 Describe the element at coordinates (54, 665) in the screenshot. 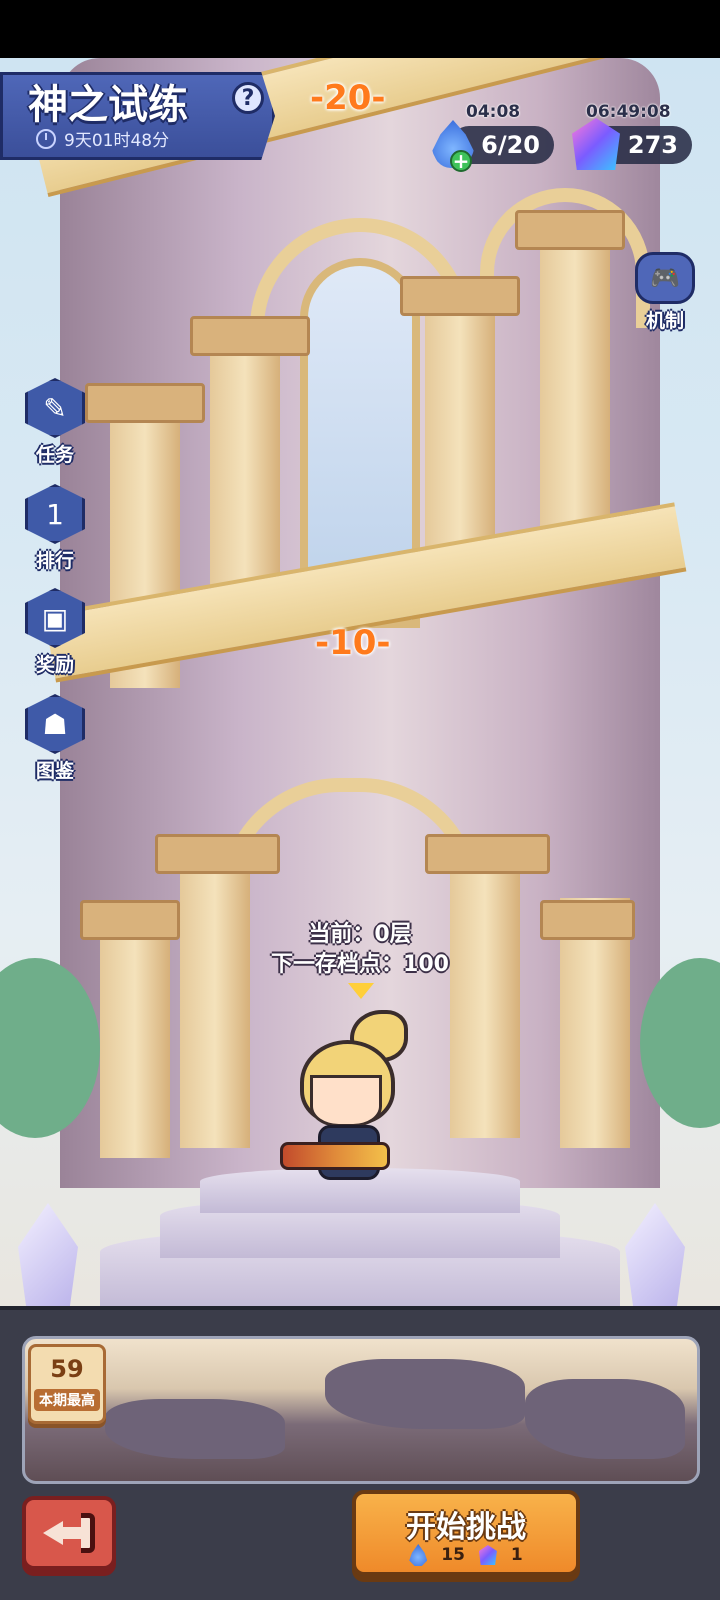

I see `side-item-label: 奖励` at that location.